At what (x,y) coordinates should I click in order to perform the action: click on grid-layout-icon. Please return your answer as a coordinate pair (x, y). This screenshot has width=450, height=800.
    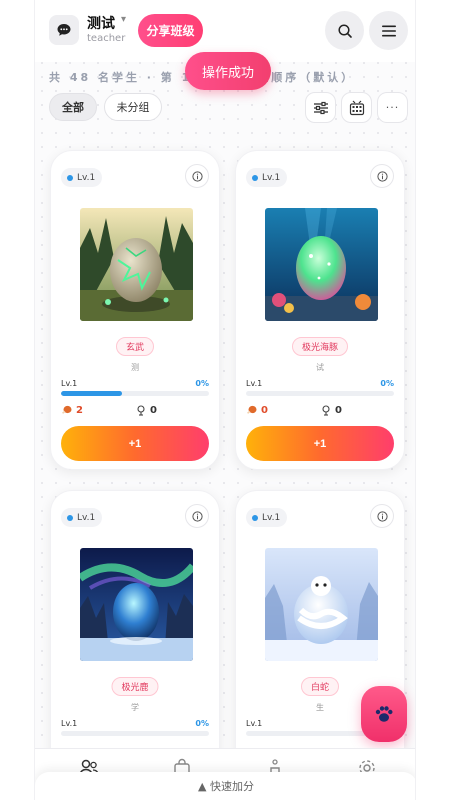
    Looking at the image, I should click on (356, 107).